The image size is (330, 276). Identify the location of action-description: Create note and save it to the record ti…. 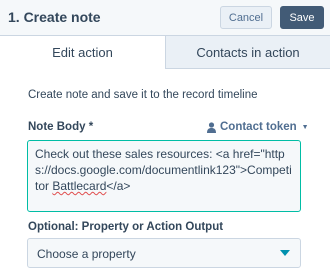
(143, 95).